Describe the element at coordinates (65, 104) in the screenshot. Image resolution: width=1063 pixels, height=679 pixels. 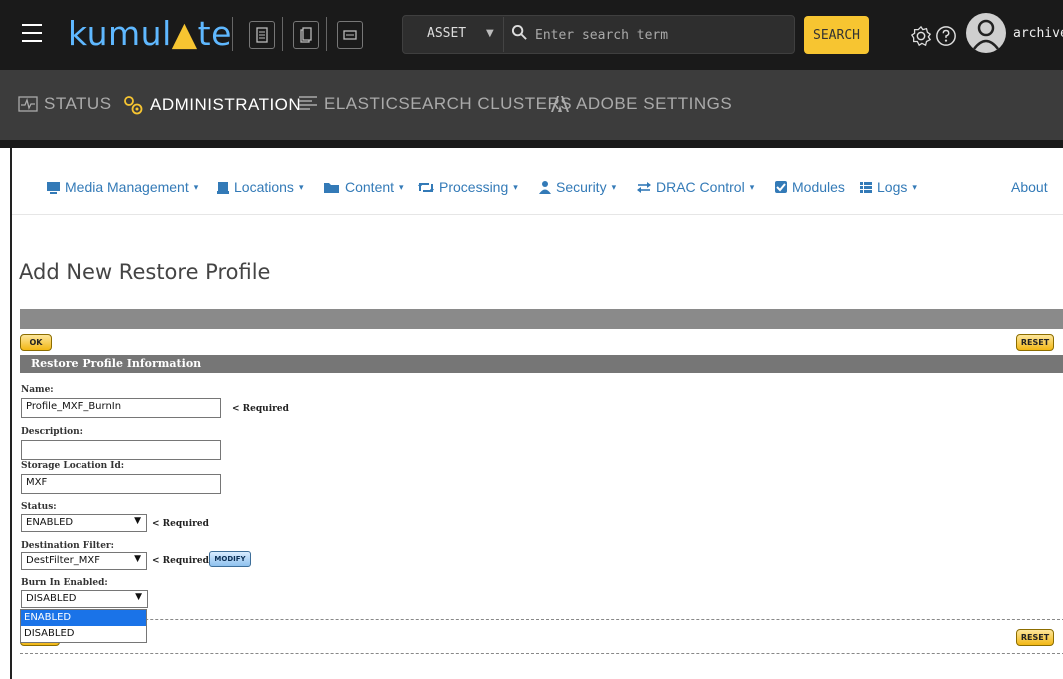
I see `nav-status: STATUS` at that location.